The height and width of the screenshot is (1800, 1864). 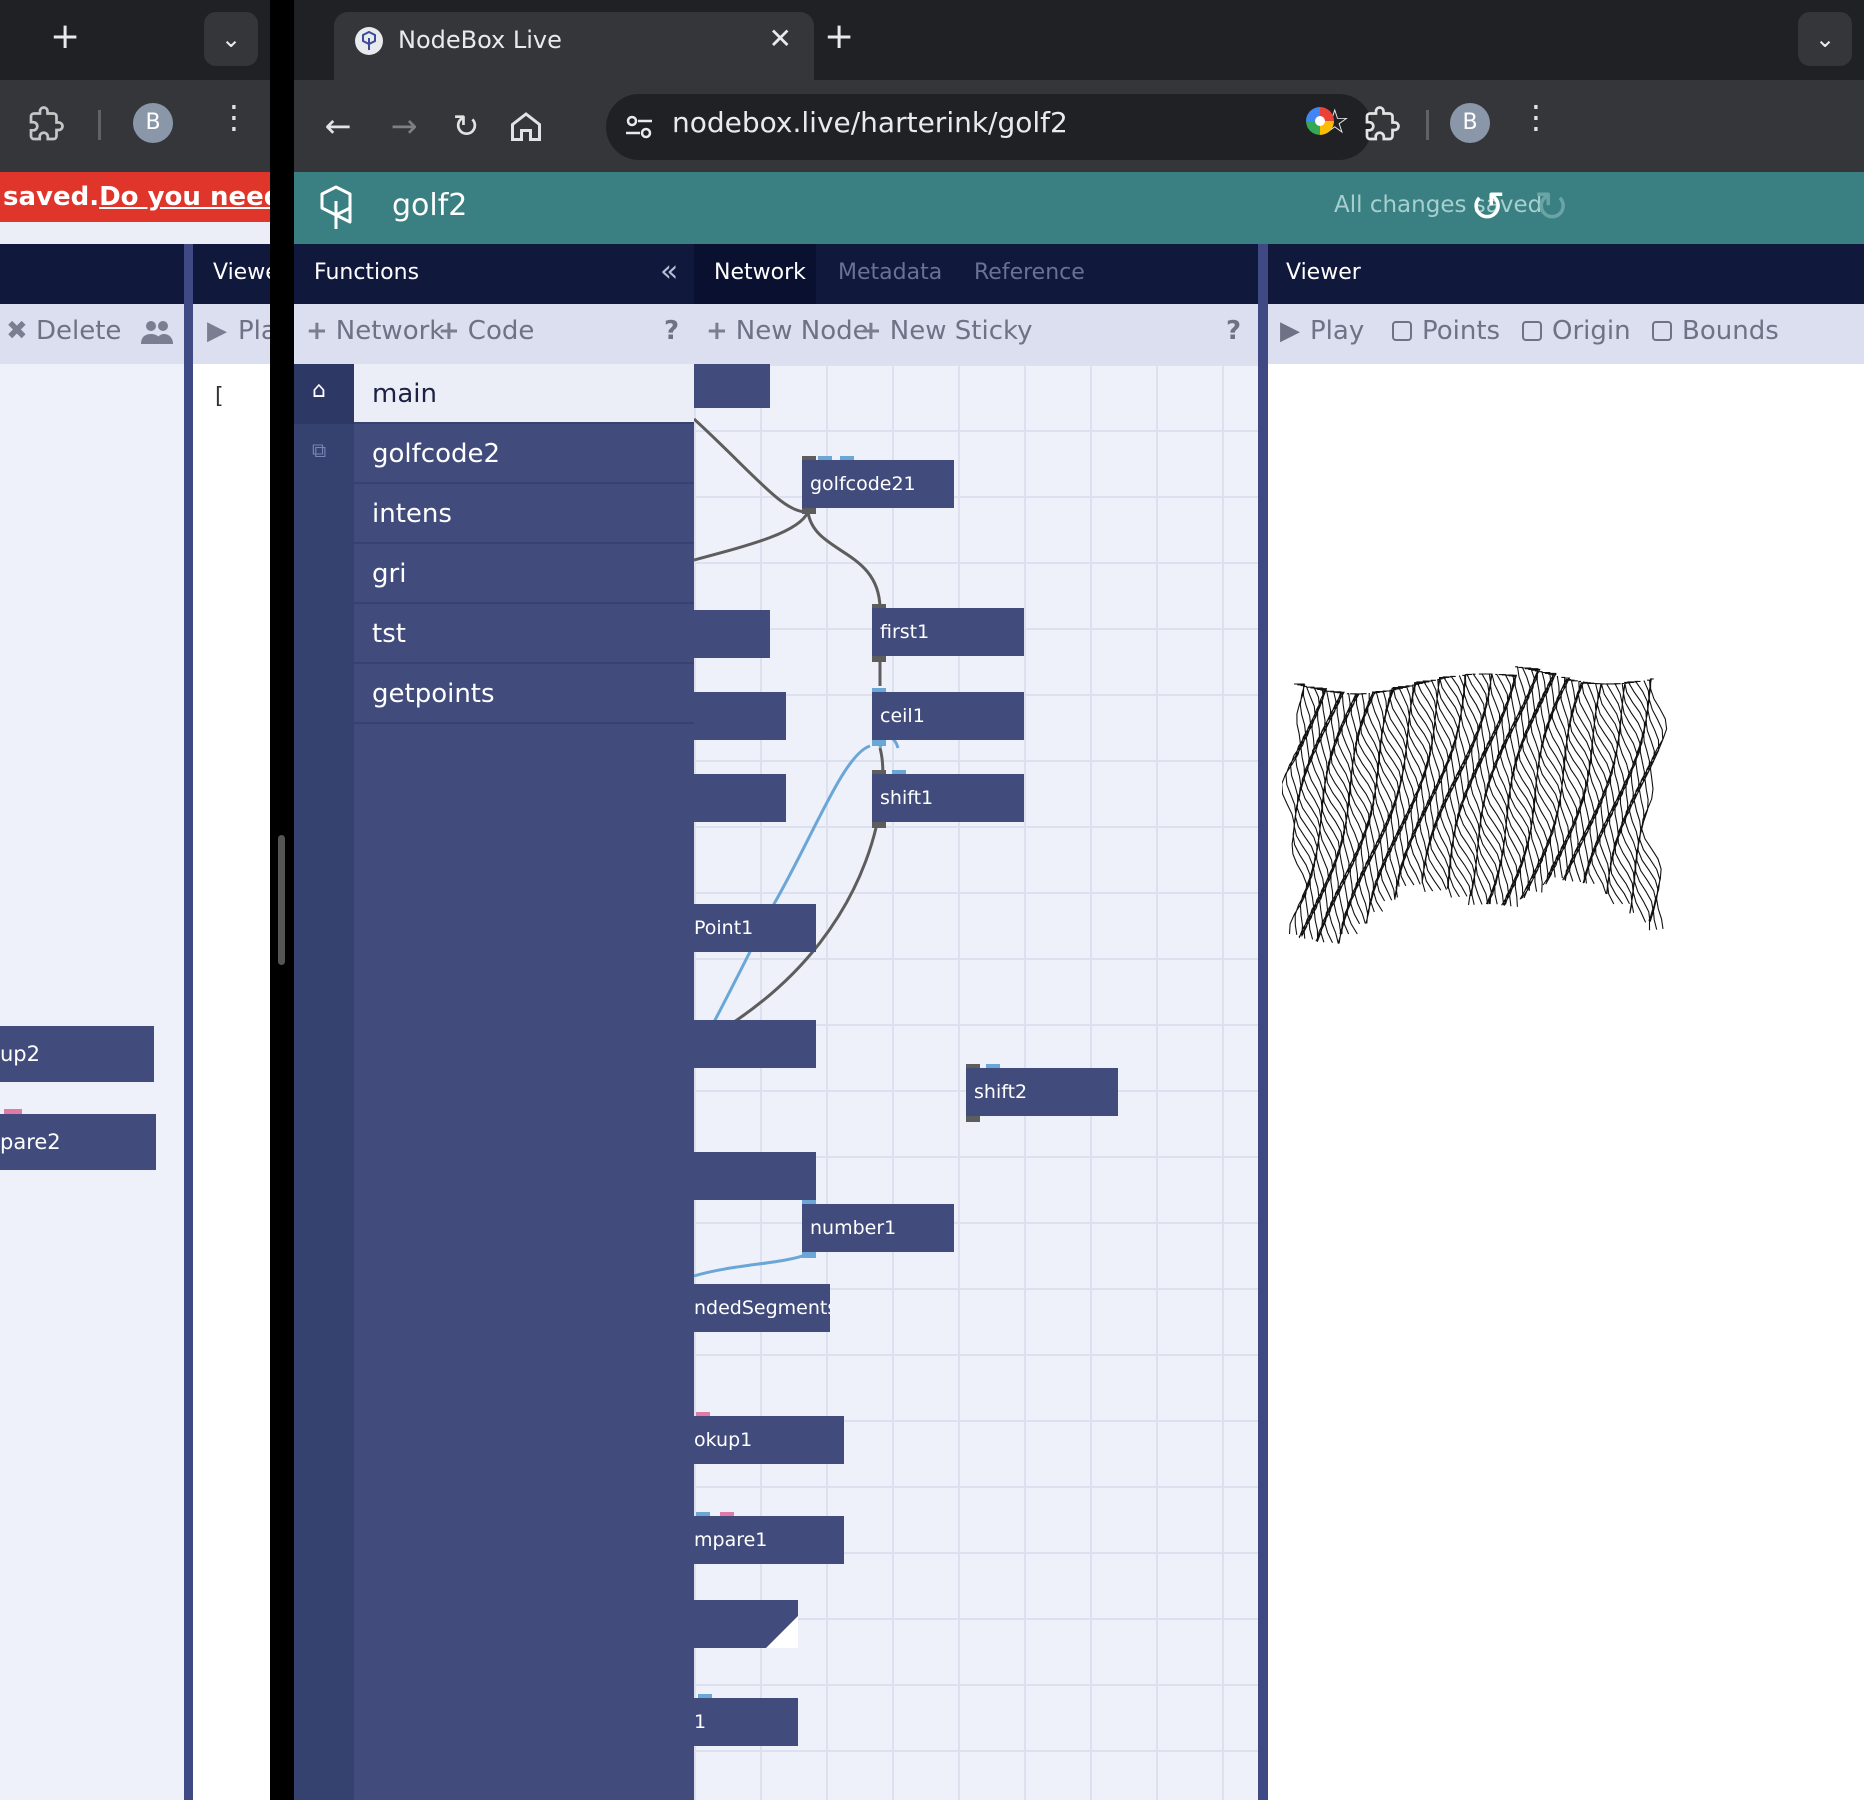 What do you see at coordinates (802, 331) in the screenshot?
I see `new-node-label: New Node` at bounding box center [802, 331].